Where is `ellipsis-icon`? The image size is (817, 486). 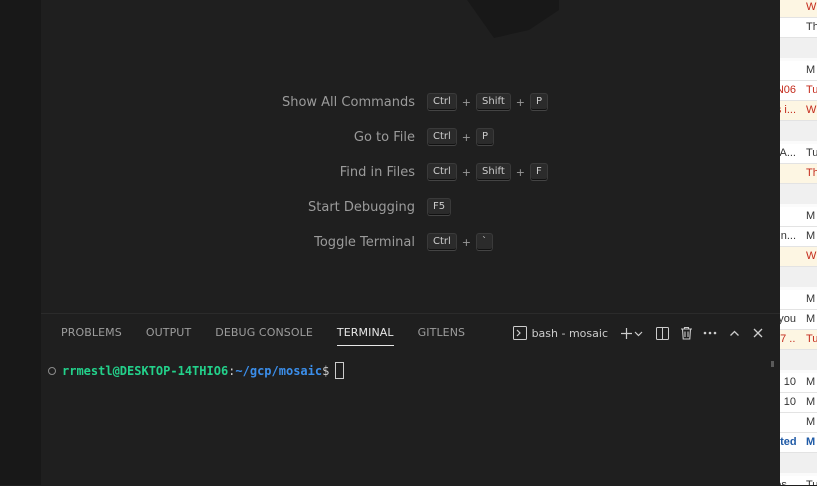 ellipsis-icon is located at coordinates (710, 333).